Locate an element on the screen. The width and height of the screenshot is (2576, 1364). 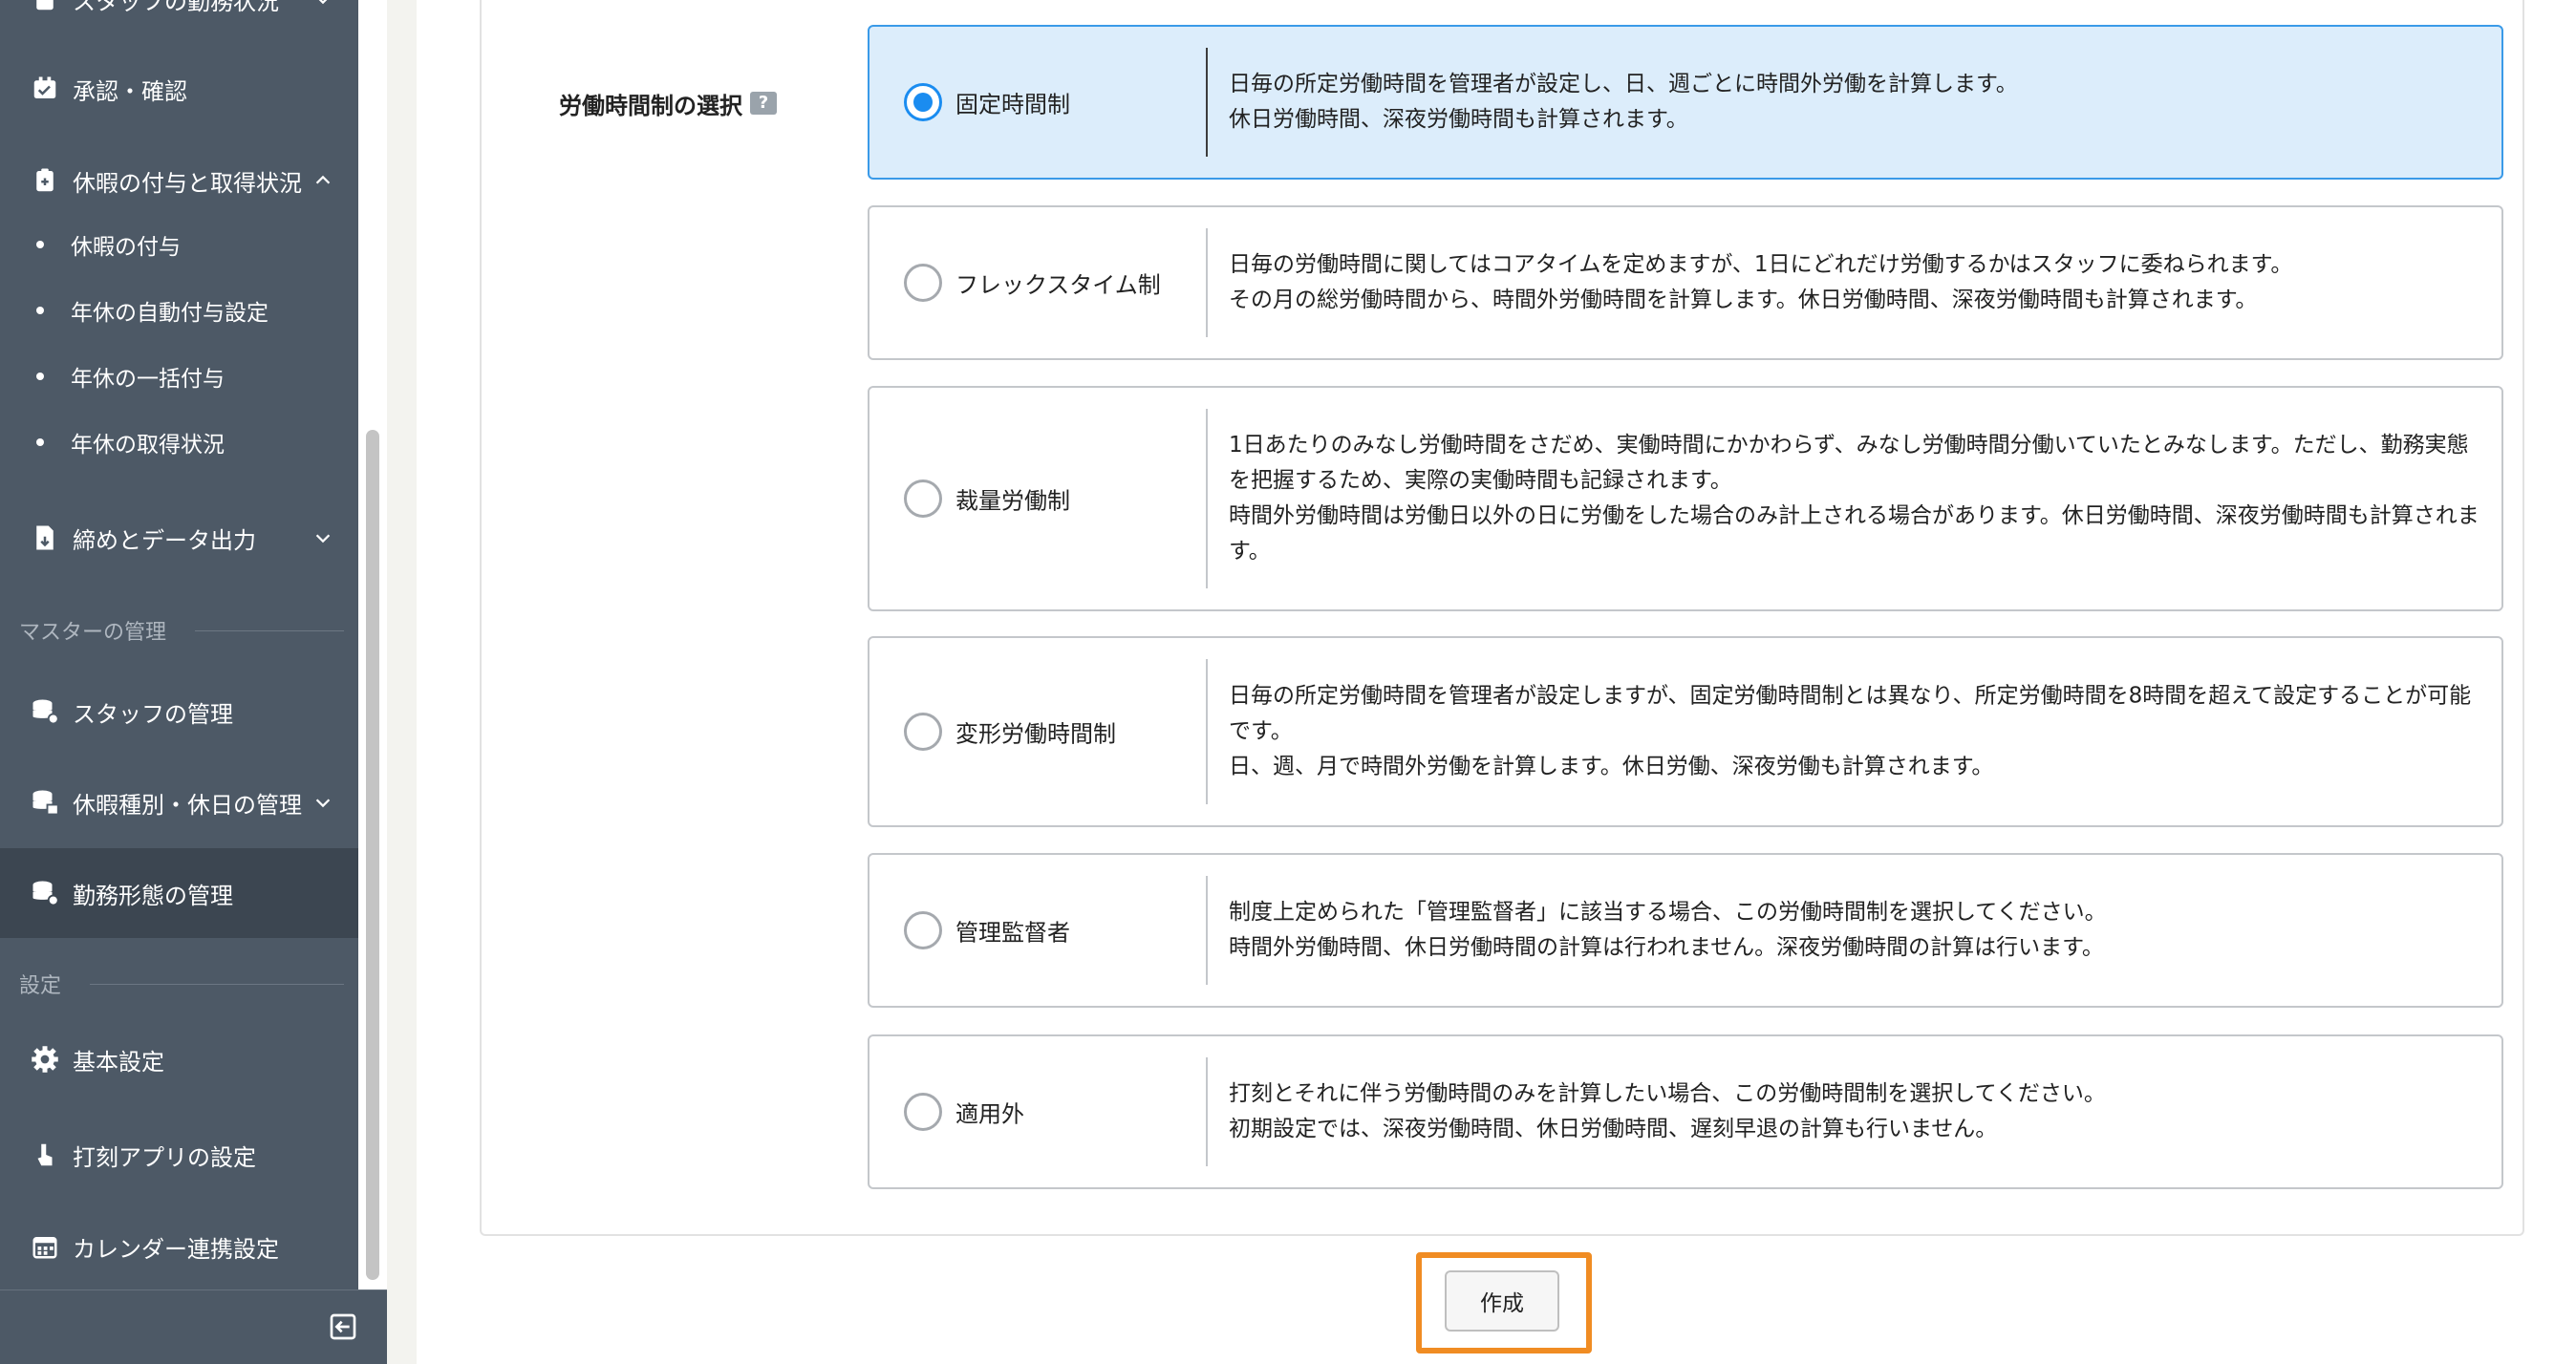
option-label: フレックスタイム制 is located at coordinates (1058, 285).